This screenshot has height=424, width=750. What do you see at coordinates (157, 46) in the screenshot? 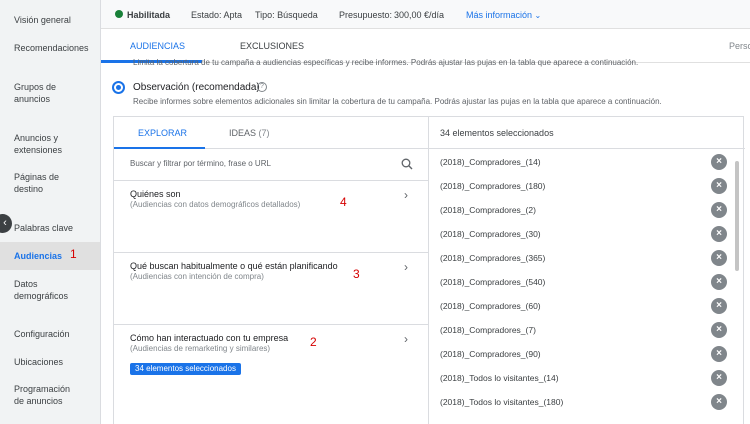
I see `tab-audiencias: AUDIENCIAS` at bounding box center [157, 46].